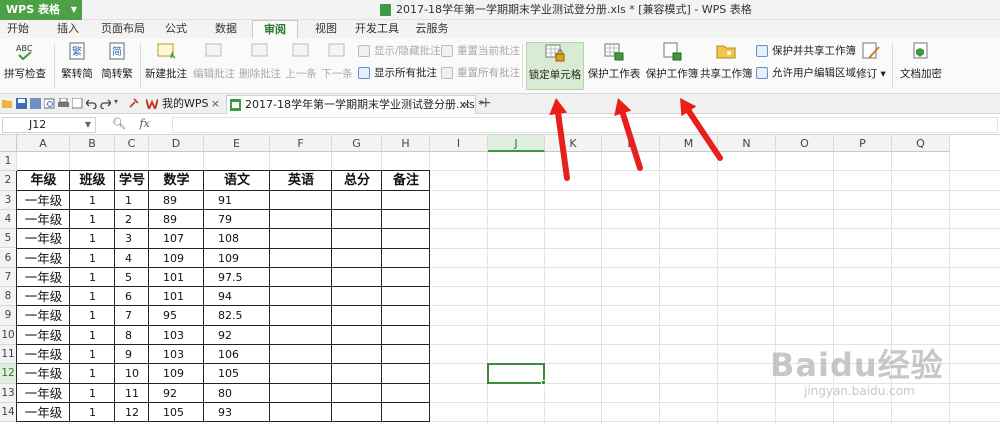 The image size is (1000, 425). What do you see at coordinates (49, 103) in the screenshot?
I see `print-preview-icon` at bounding box center [49, 103].